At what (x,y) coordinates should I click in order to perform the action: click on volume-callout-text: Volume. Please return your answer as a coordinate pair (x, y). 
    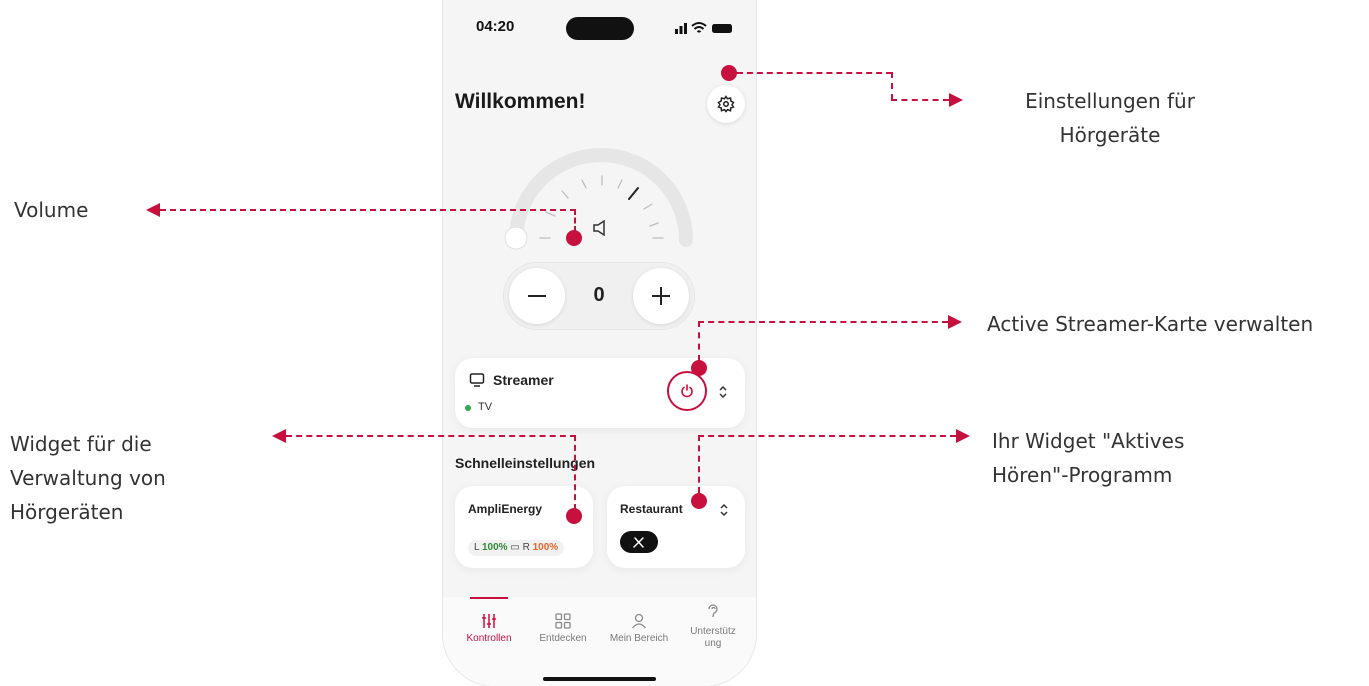
    Looking at the image, I should click on (51, 210).